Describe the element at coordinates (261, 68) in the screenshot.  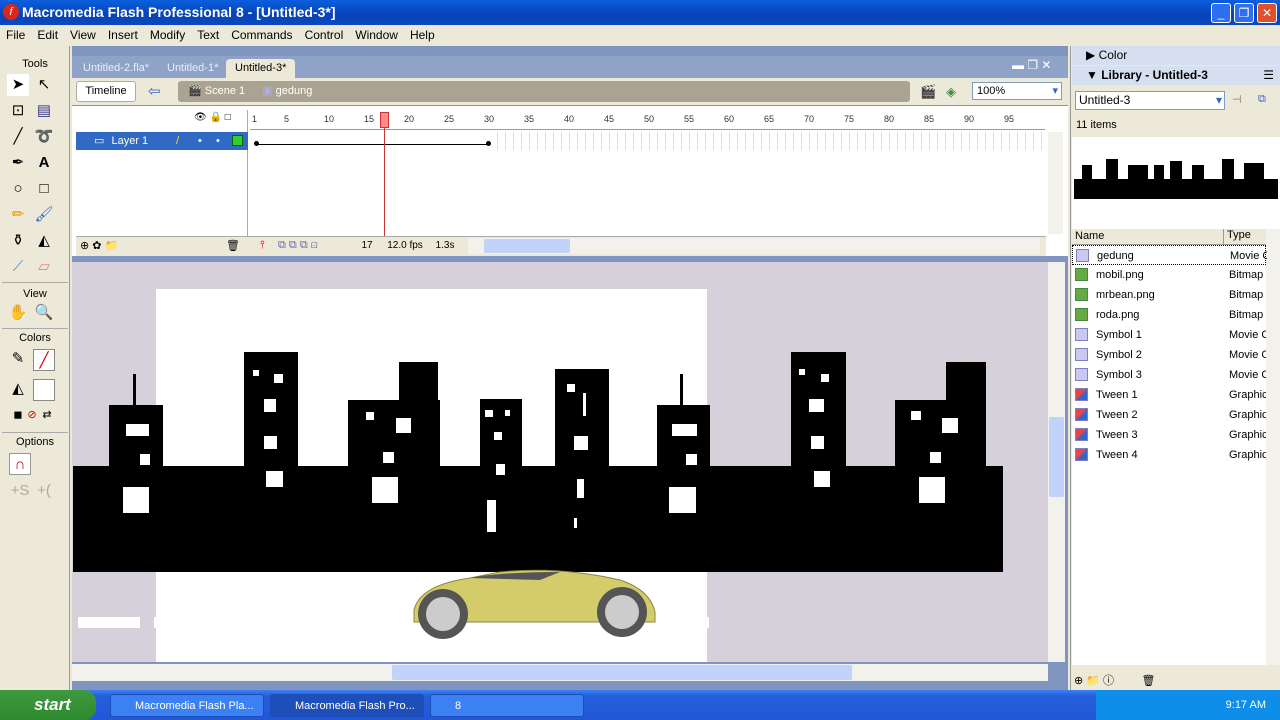
I see `tab-untitled-3: Untitled-3*` at that location.